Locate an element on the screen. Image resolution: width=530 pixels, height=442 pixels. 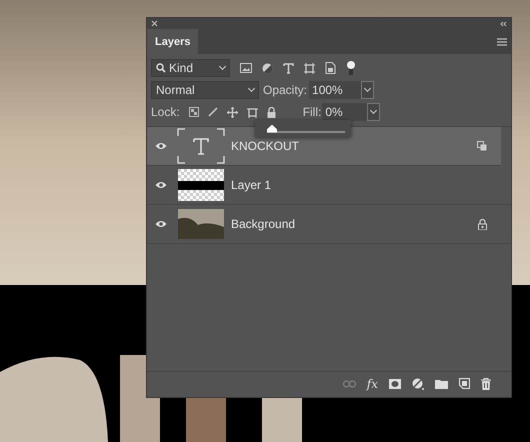
layers-tab: Layers is located at coordinates (172, 41).